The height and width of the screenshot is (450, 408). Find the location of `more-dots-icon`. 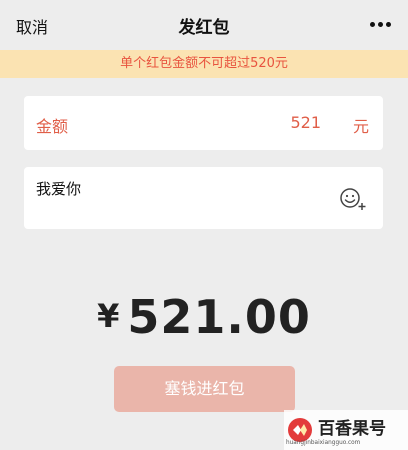

more-dots-icon is located at coordinates (381, 25).